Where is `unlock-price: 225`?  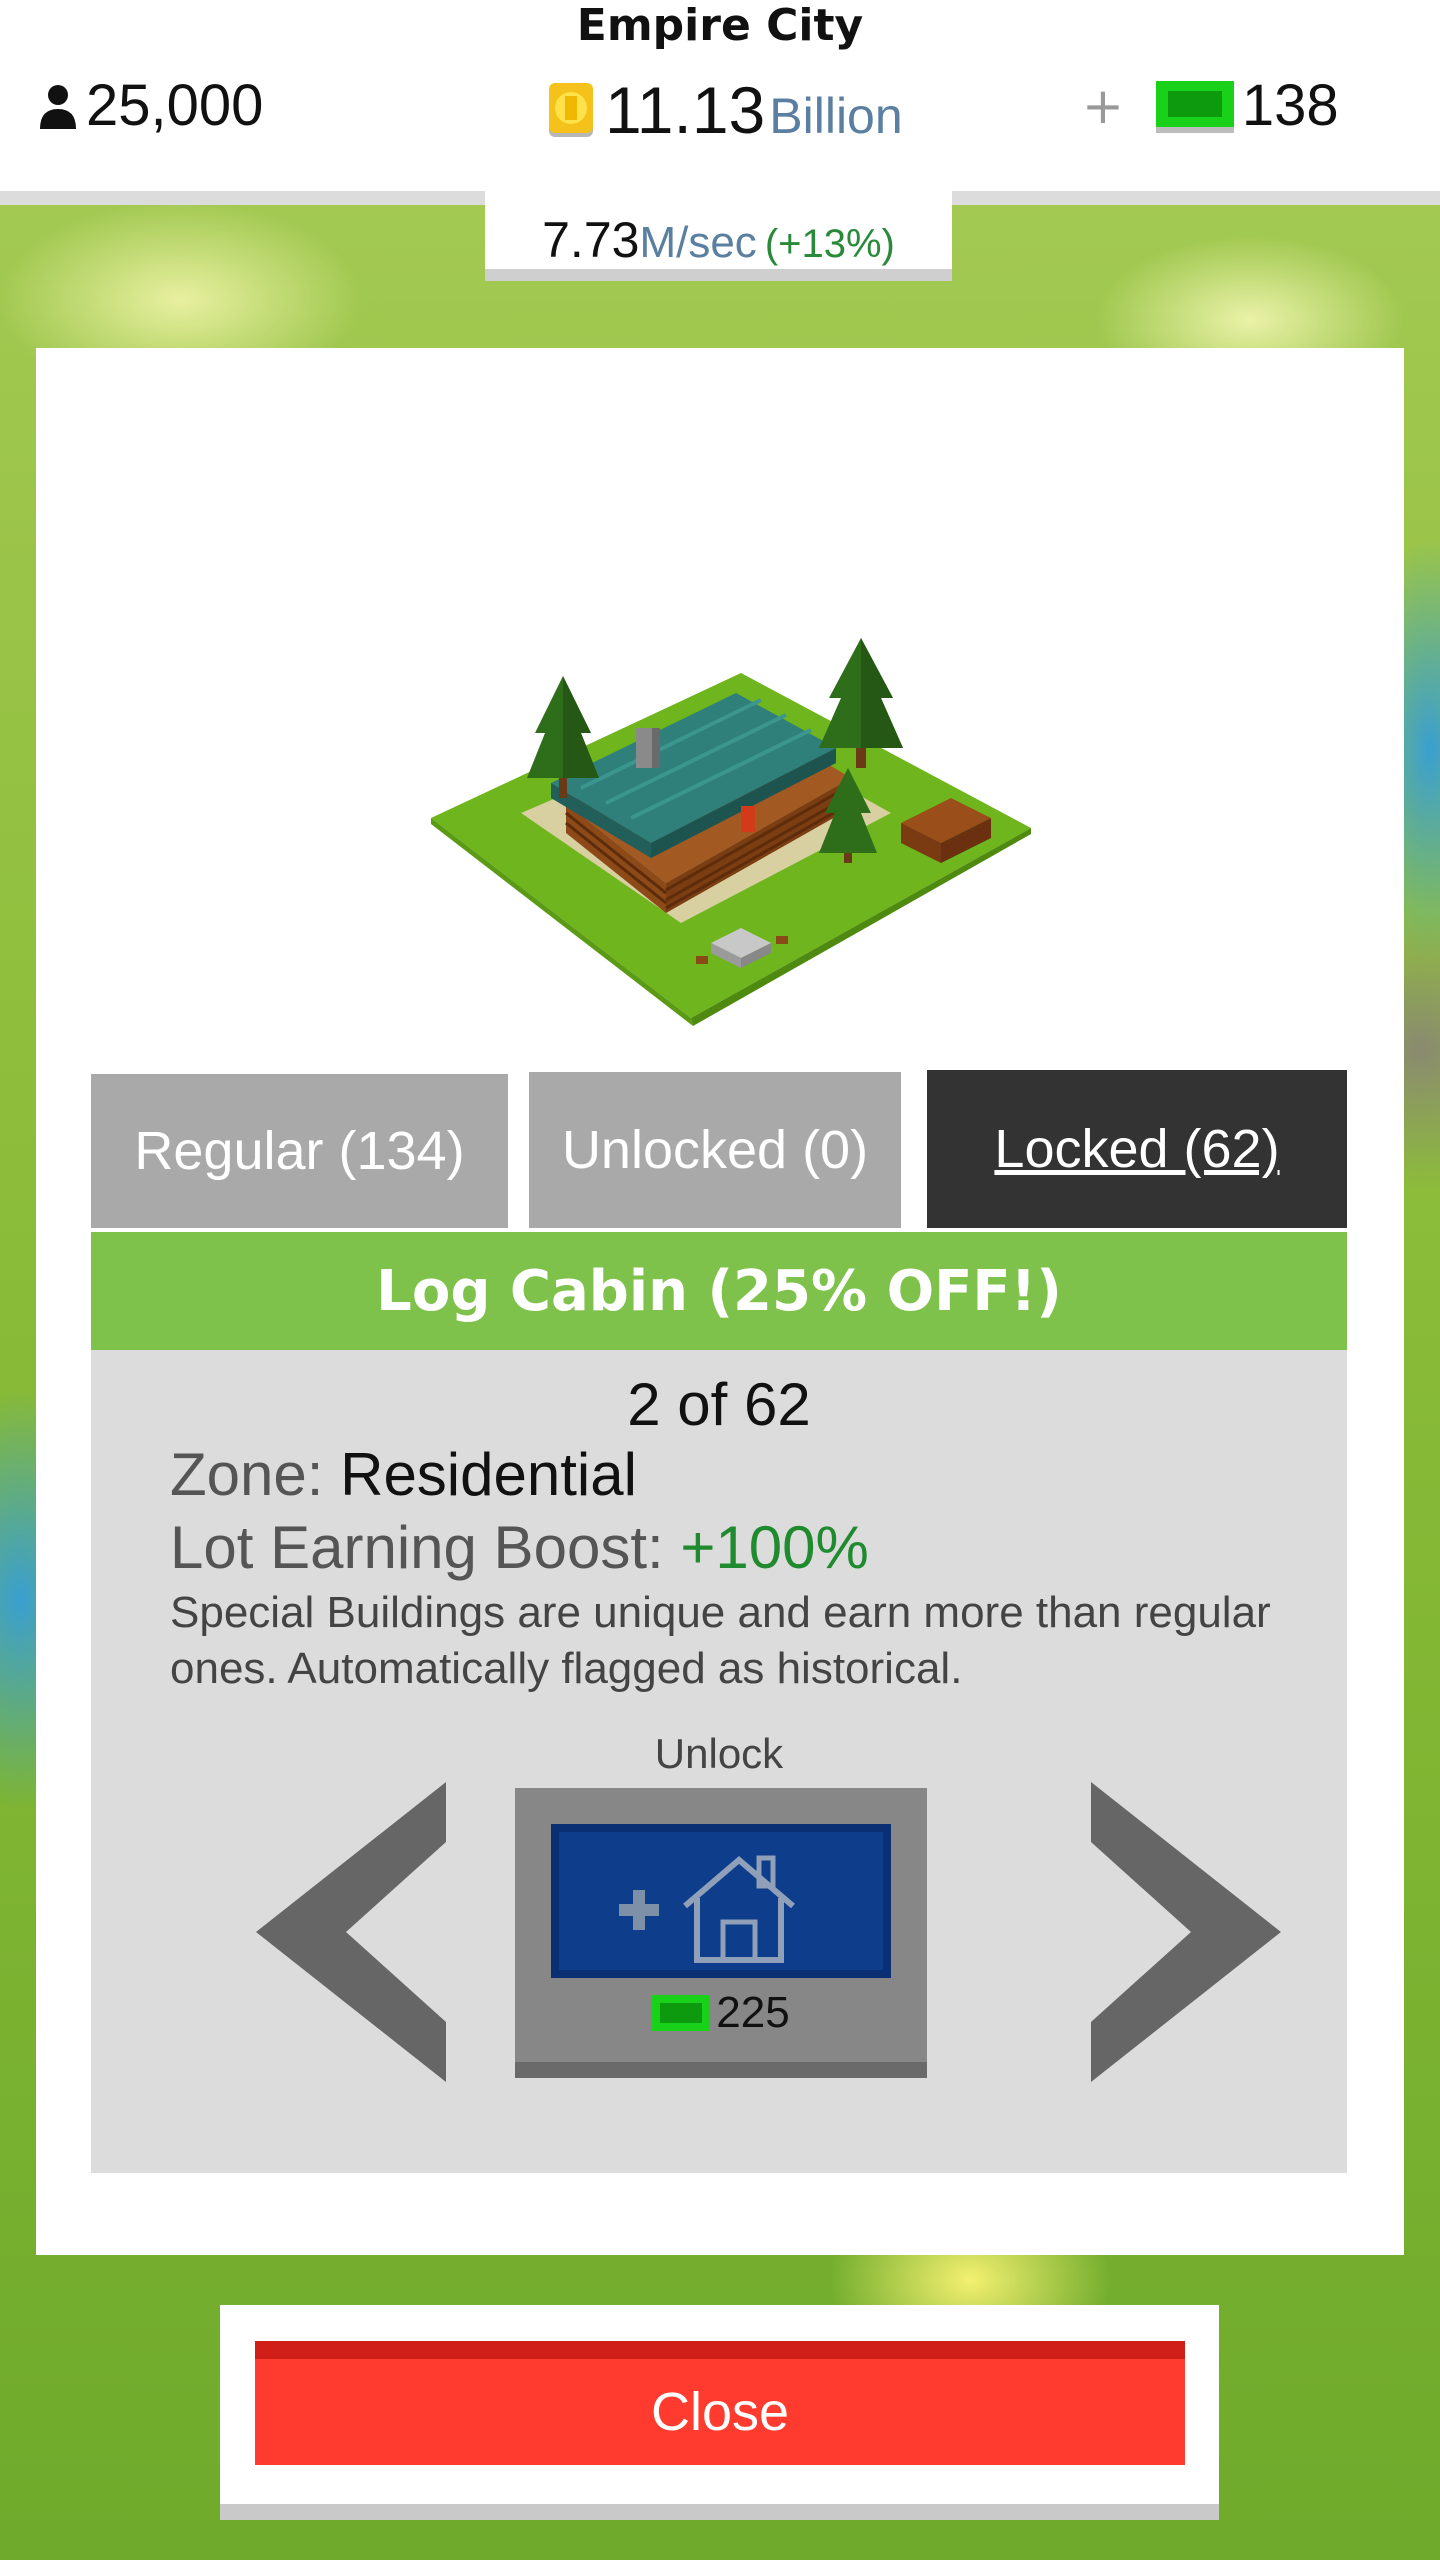 unlock-price: 225 is located at coordinates (721, 2013).